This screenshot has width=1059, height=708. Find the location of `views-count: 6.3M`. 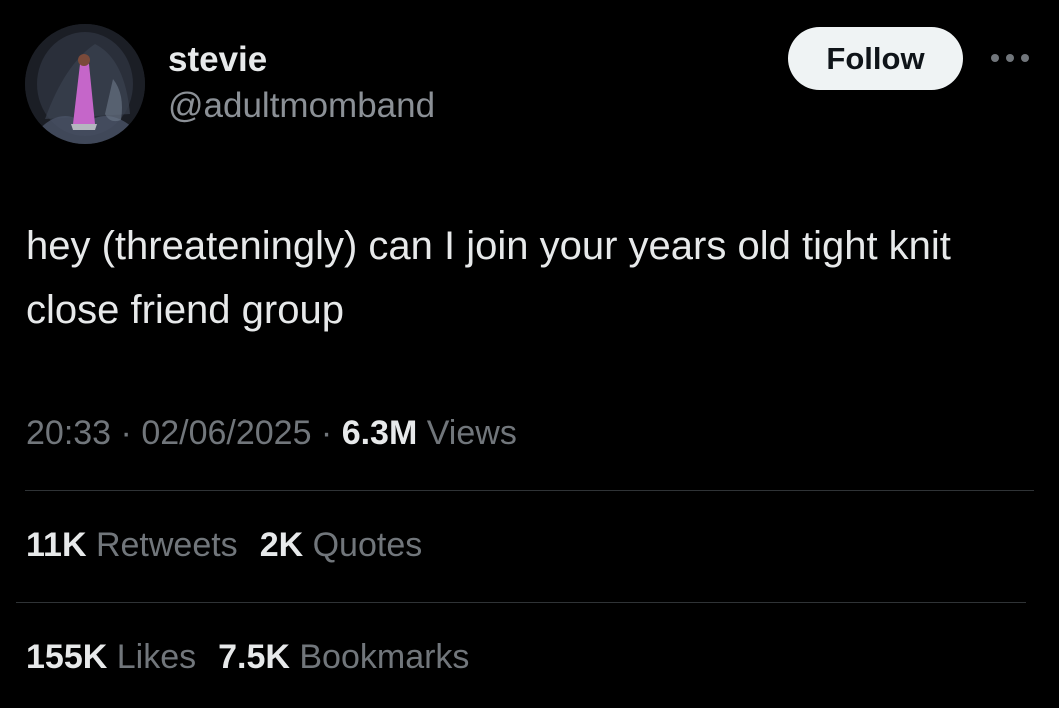

views-count: 6.3M is located at coordinates (379, 433).